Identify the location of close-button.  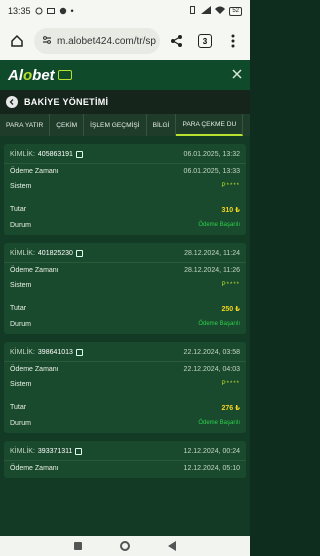
(237, 75).